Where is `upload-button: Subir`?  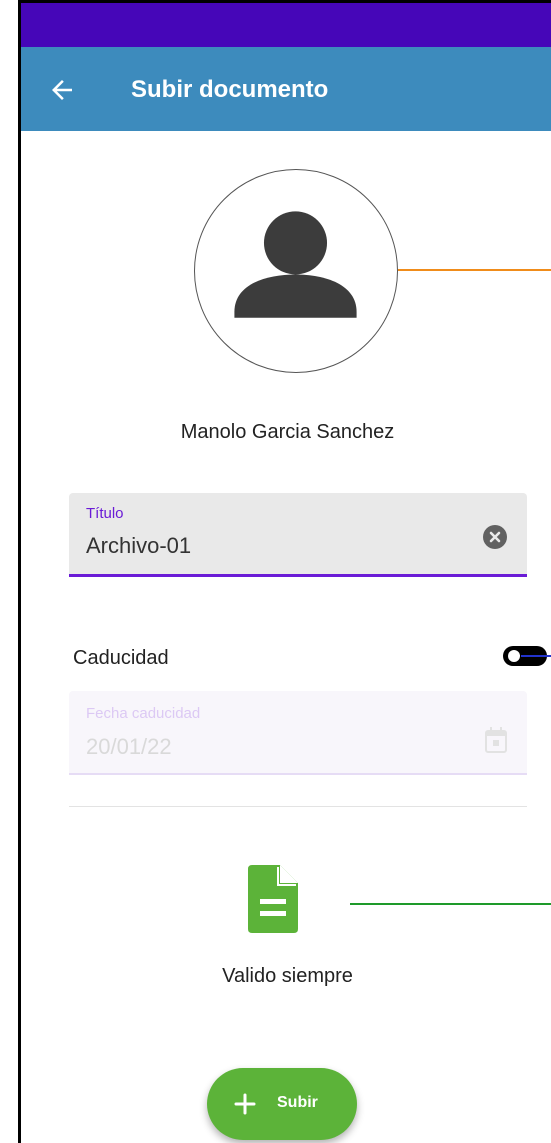
upload-button: Subir is located at coordinates (282, 1104).